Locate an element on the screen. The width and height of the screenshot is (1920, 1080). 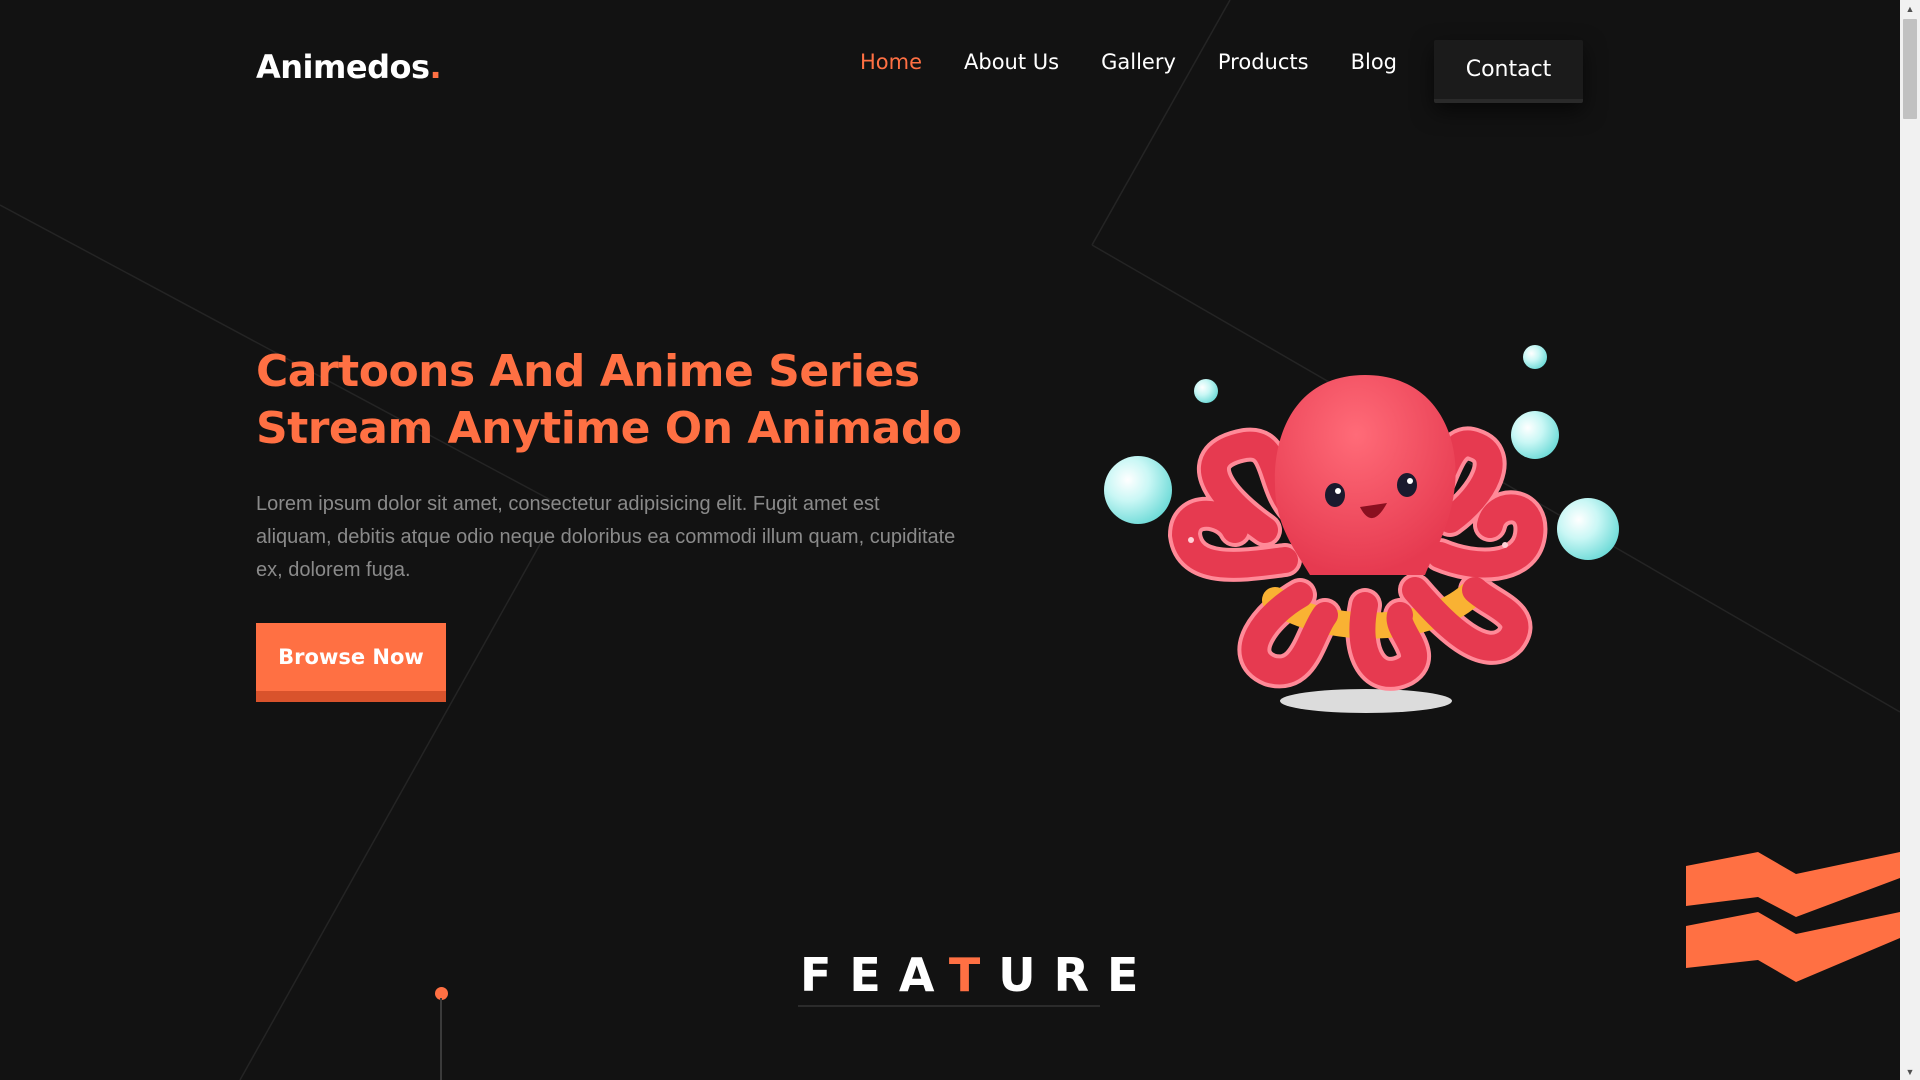
feature-underline is located at coordinates (949, 1006).